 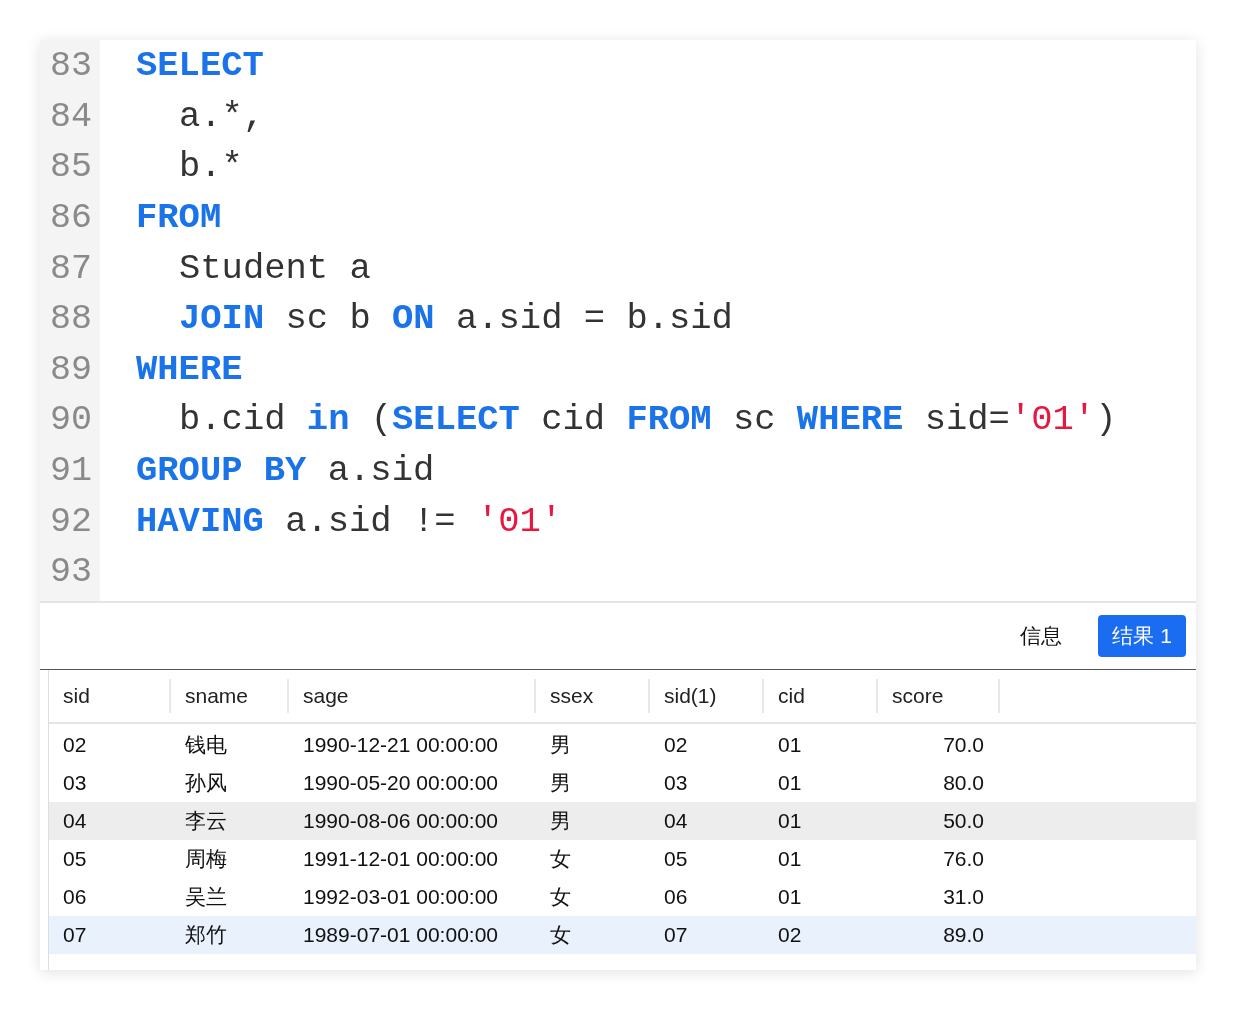 What do you see at coordinates (222, 319) in the screenshot?
I see `sql-keyword: JOIN` at bounding box center [222, 319].